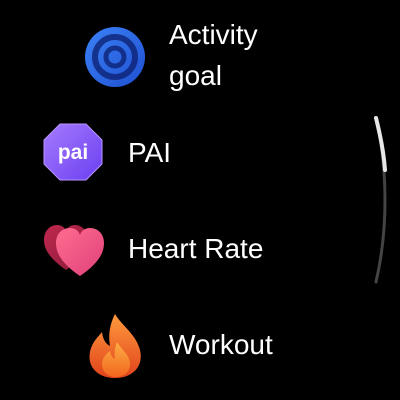 The width and height of the screenshot is (400, 400). I want to click on menu-item-label: Activity goal, so click(213, 55).